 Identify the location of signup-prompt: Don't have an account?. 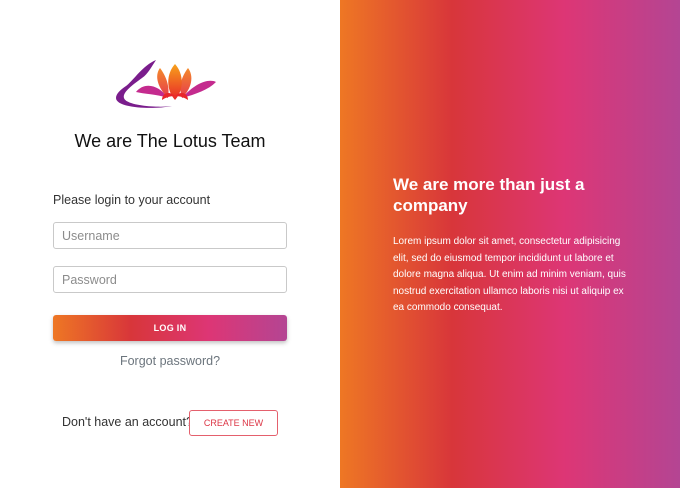
(127, 422).